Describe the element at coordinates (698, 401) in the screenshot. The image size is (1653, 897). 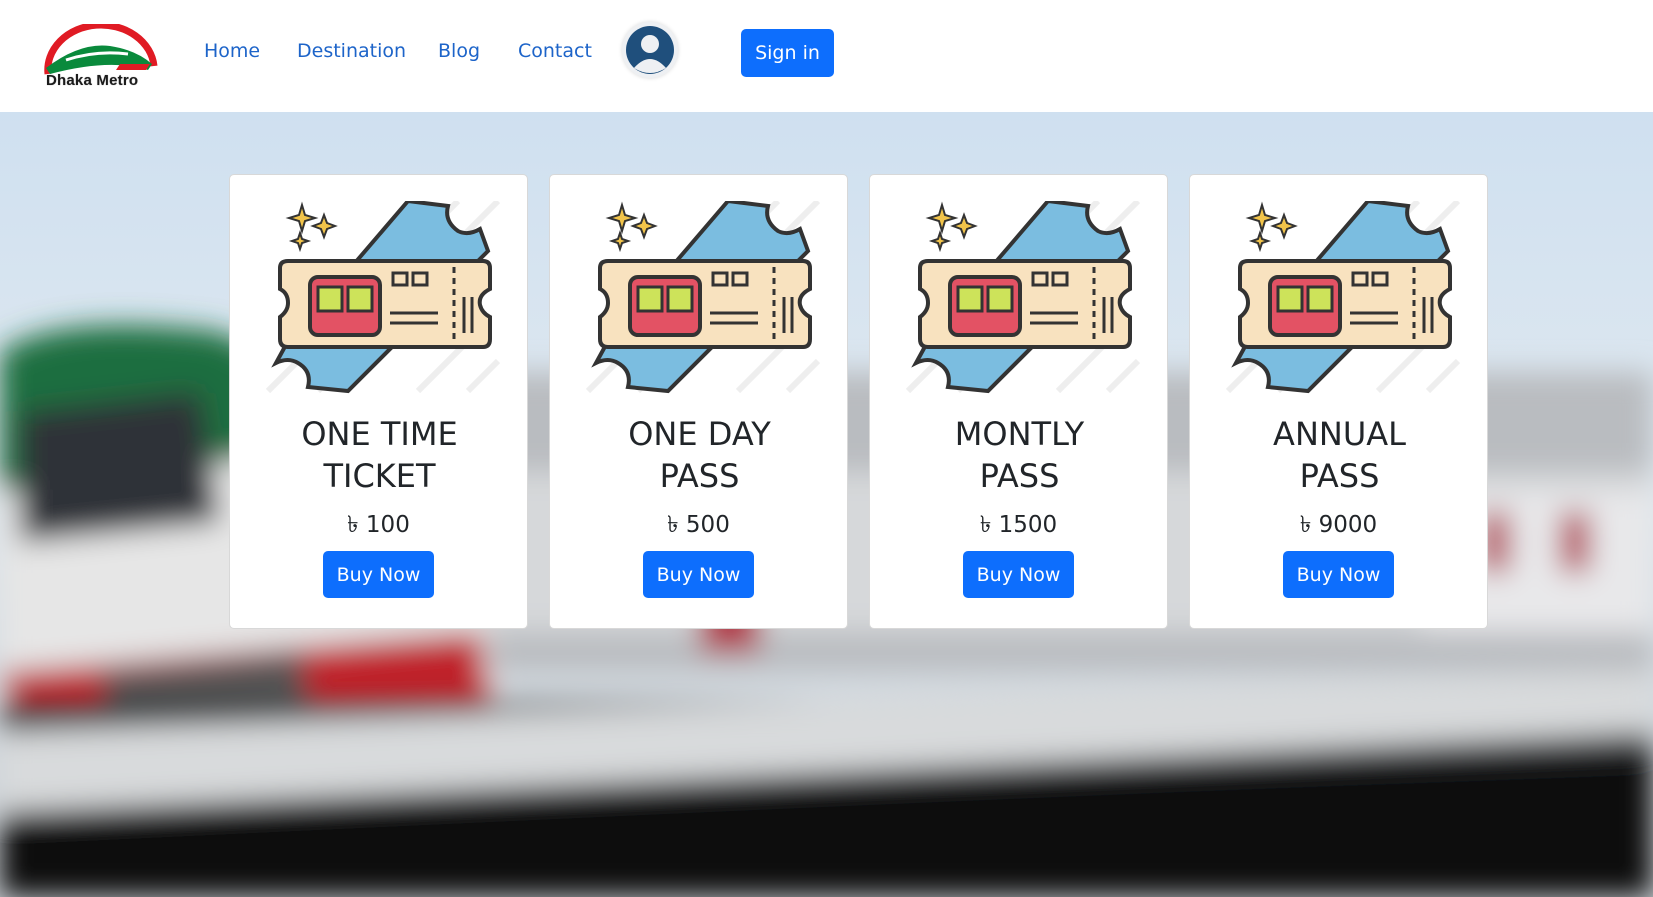
I see `ticket-card-one-day: ONE DAY PASS ৳ 500 Buy Now` at that location.